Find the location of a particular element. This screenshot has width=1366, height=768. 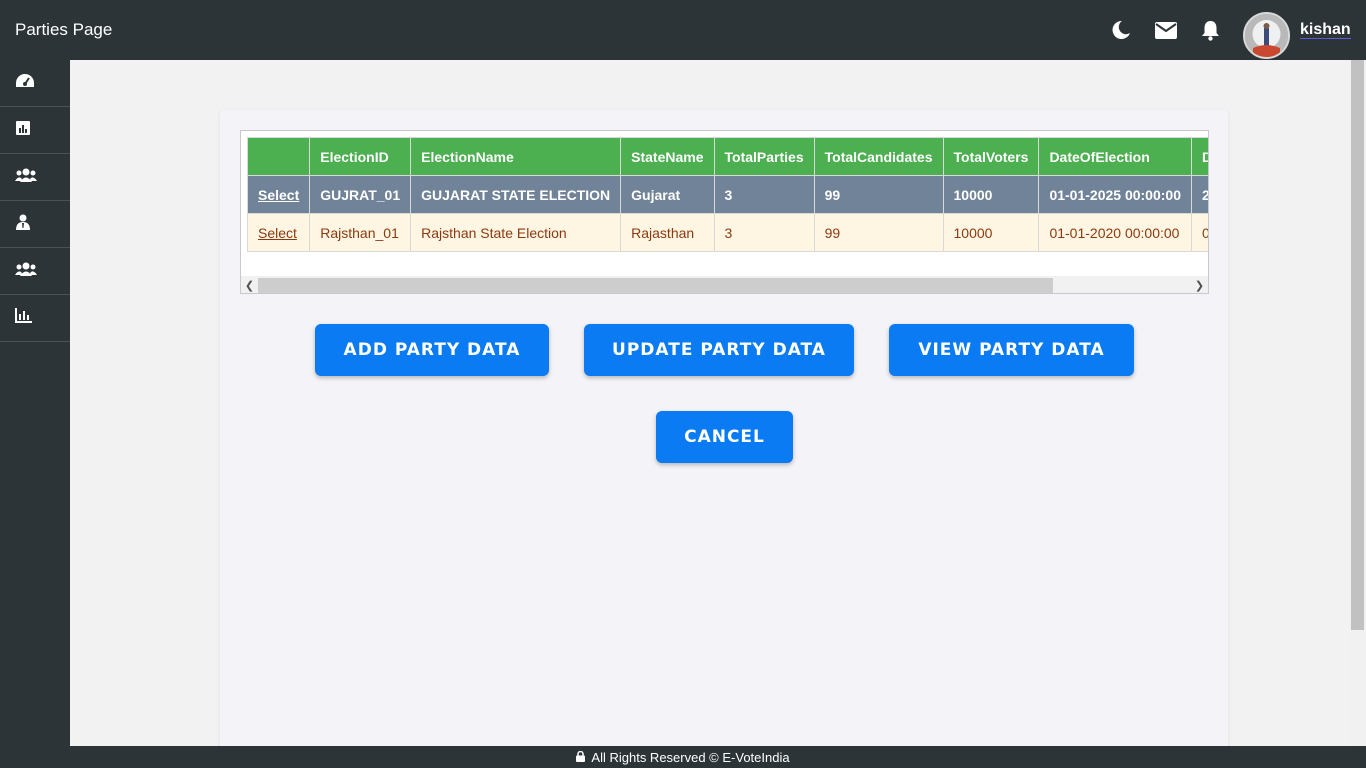

view-party-data-button: VIEW PARTY DATA is located at coordinates (1011, 350).